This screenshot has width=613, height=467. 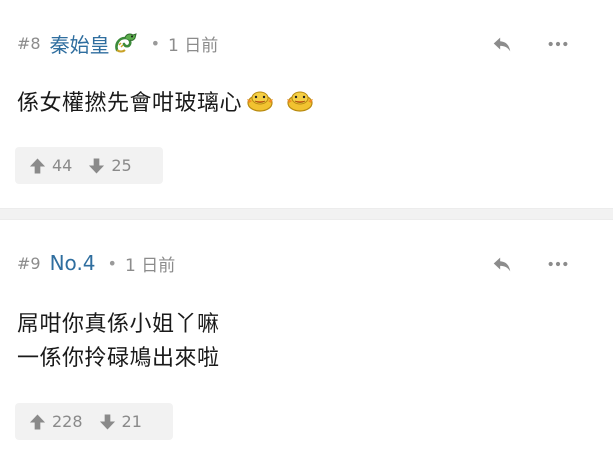 What do you see at coordinates (118, 358) in the screenshot?
I see `content-line: 一係你拎碌鳩出來啦` at bounding box center [118, 358].